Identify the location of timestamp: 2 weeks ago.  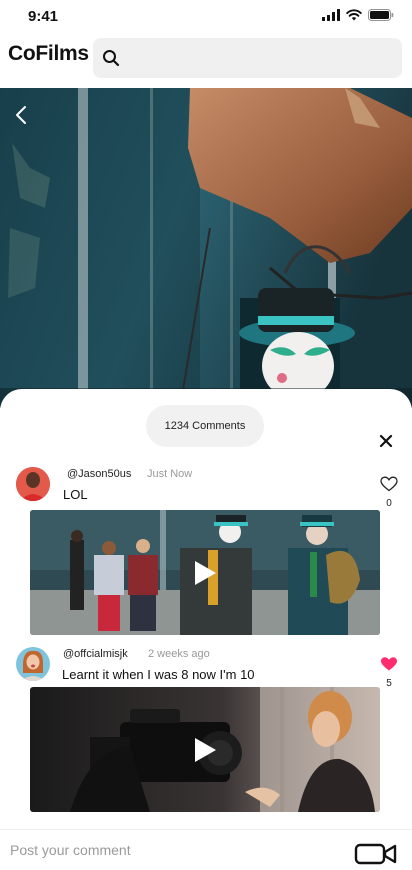
(179, 654).